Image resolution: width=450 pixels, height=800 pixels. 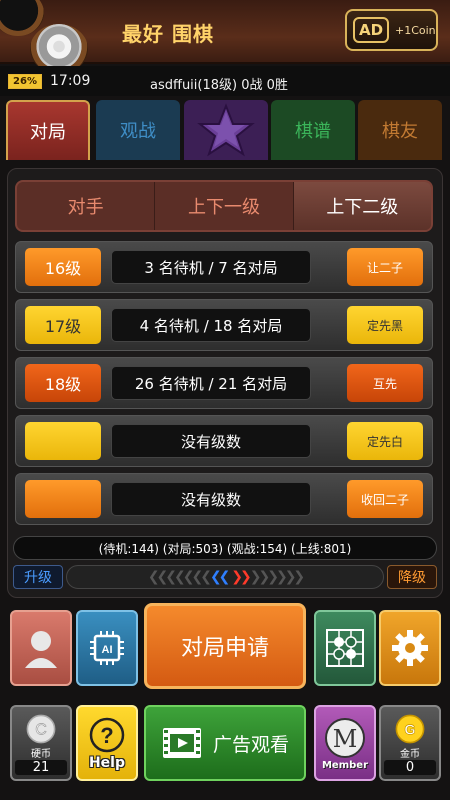 I want to click on clock: 17:09, so click(x=70, y=81).